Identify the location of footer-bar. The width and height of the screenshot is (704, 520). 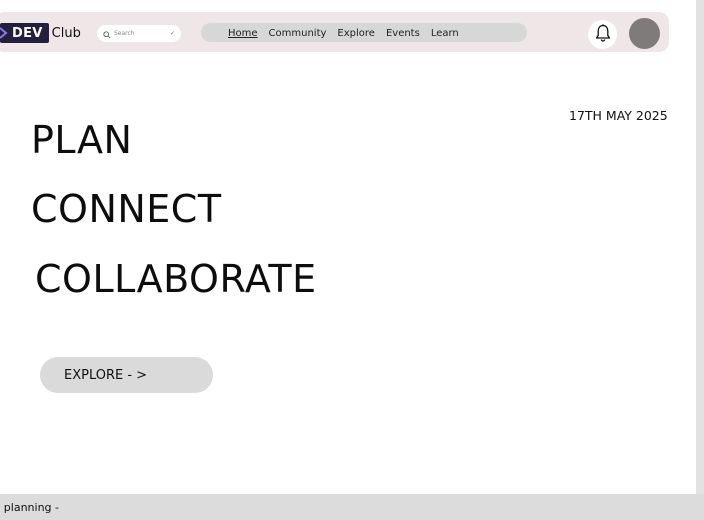
(352, 507).